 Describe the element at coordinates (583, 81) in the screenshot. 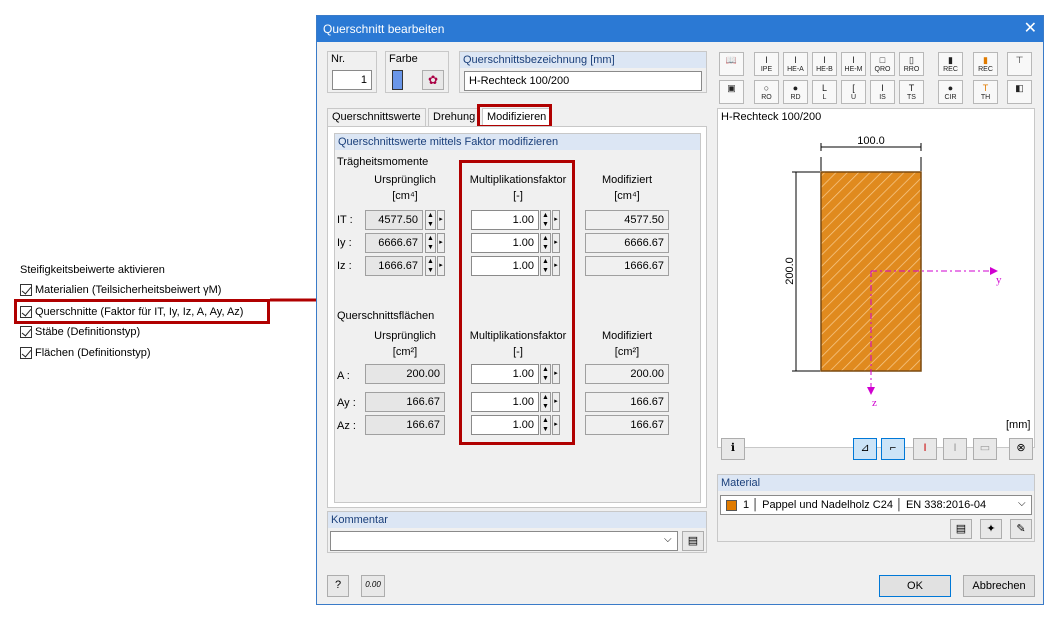

I see `designation-input: H-Rechteck 100/200` at that location.